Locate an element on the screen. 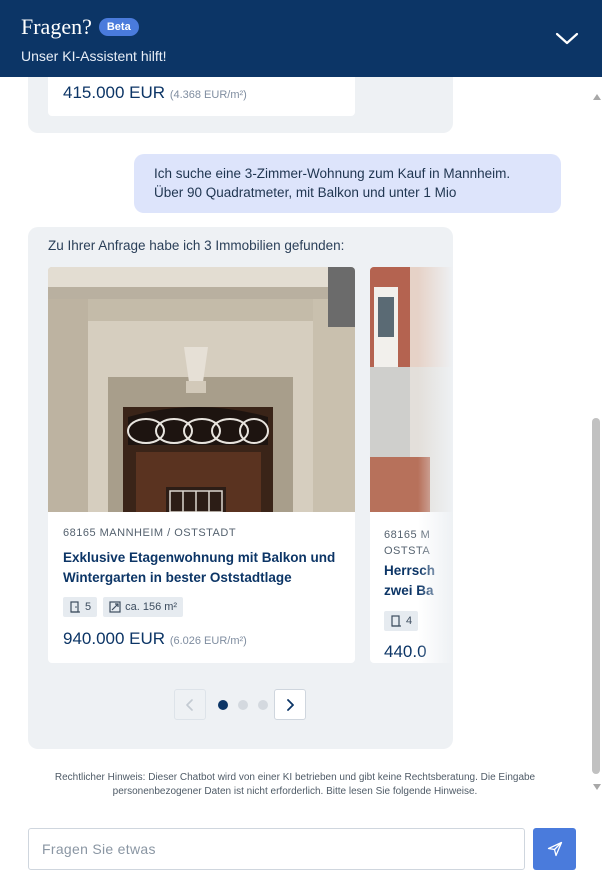  scroll-up-icon is located at coordinates (597, 97).